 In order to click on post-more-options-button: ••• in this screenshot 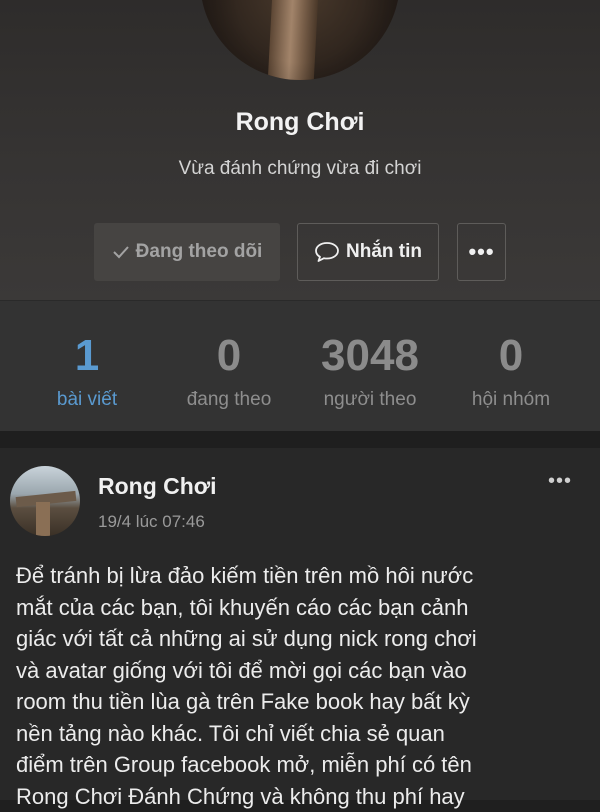, I will do `click(560, 482)`.